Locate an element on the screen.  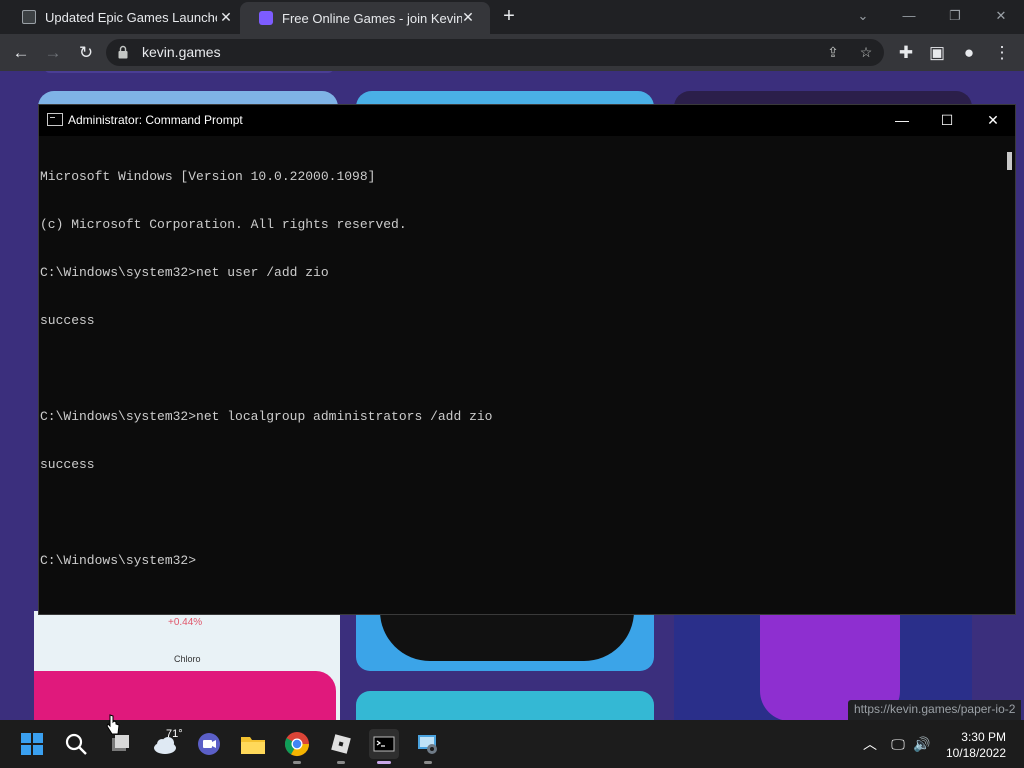
game-tile is located at coordinates (189, 72).